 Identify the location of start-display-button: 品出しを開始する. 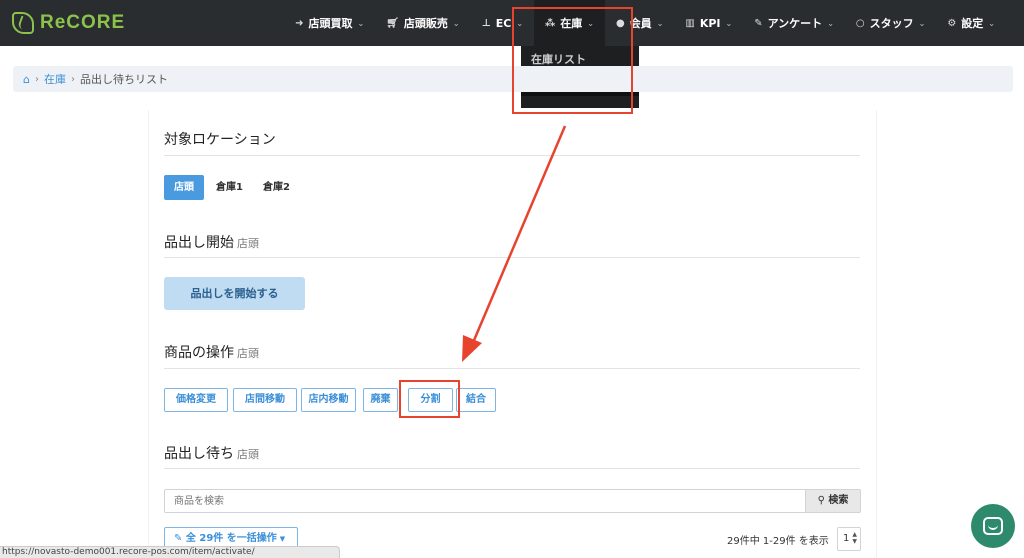
(234, 293).